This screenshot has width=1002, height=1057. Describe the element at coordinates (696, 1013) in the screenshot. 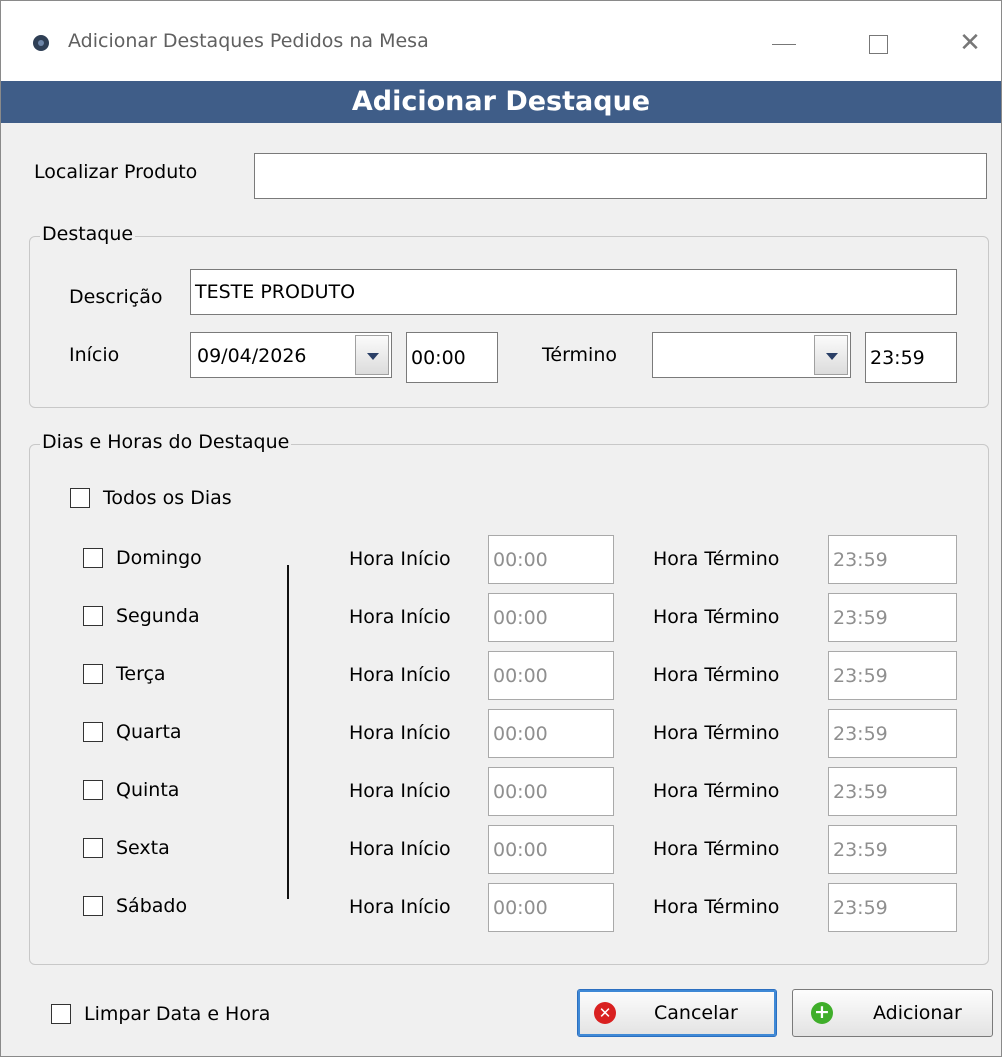

I see `cancel-button-label: Cancelar` at that location.